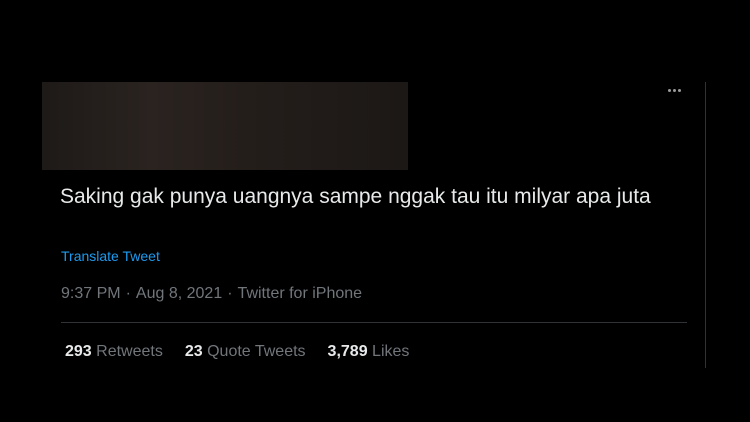  I want to click on likes-label: Likes, so click(391, 351).